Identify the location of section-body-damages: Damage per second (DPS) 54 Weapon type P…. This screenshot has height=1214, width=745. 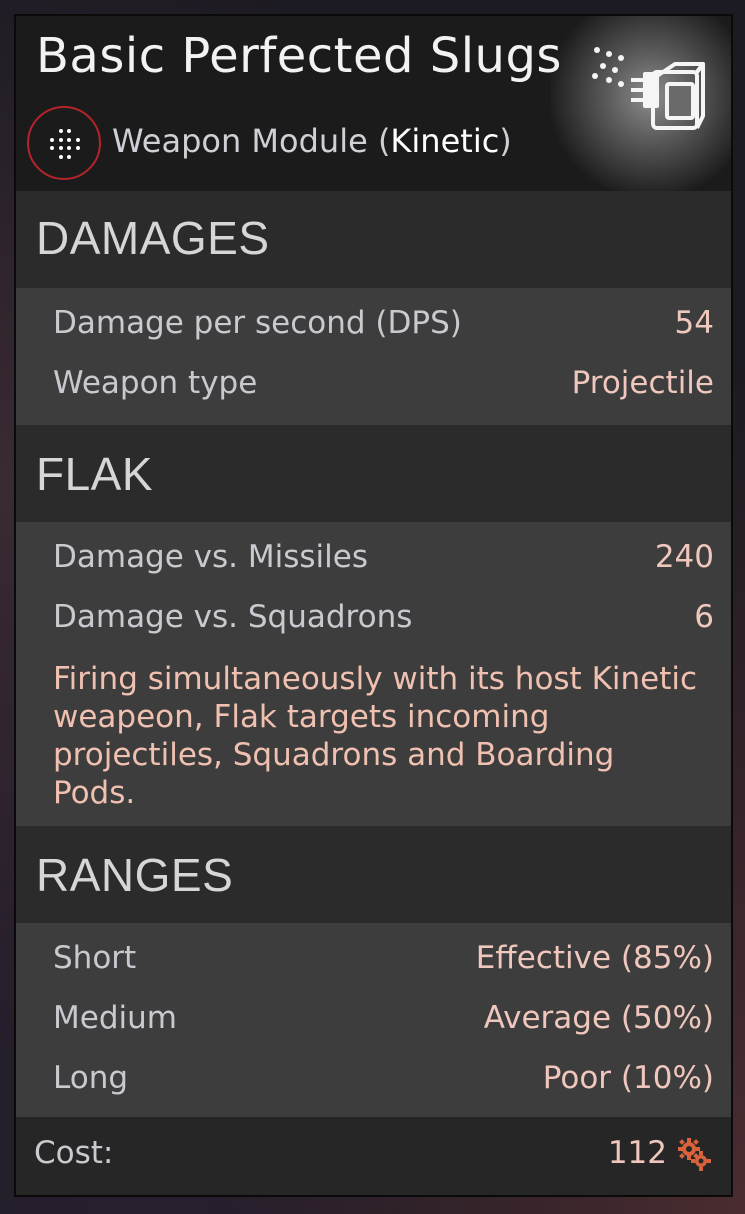
(373, 356).